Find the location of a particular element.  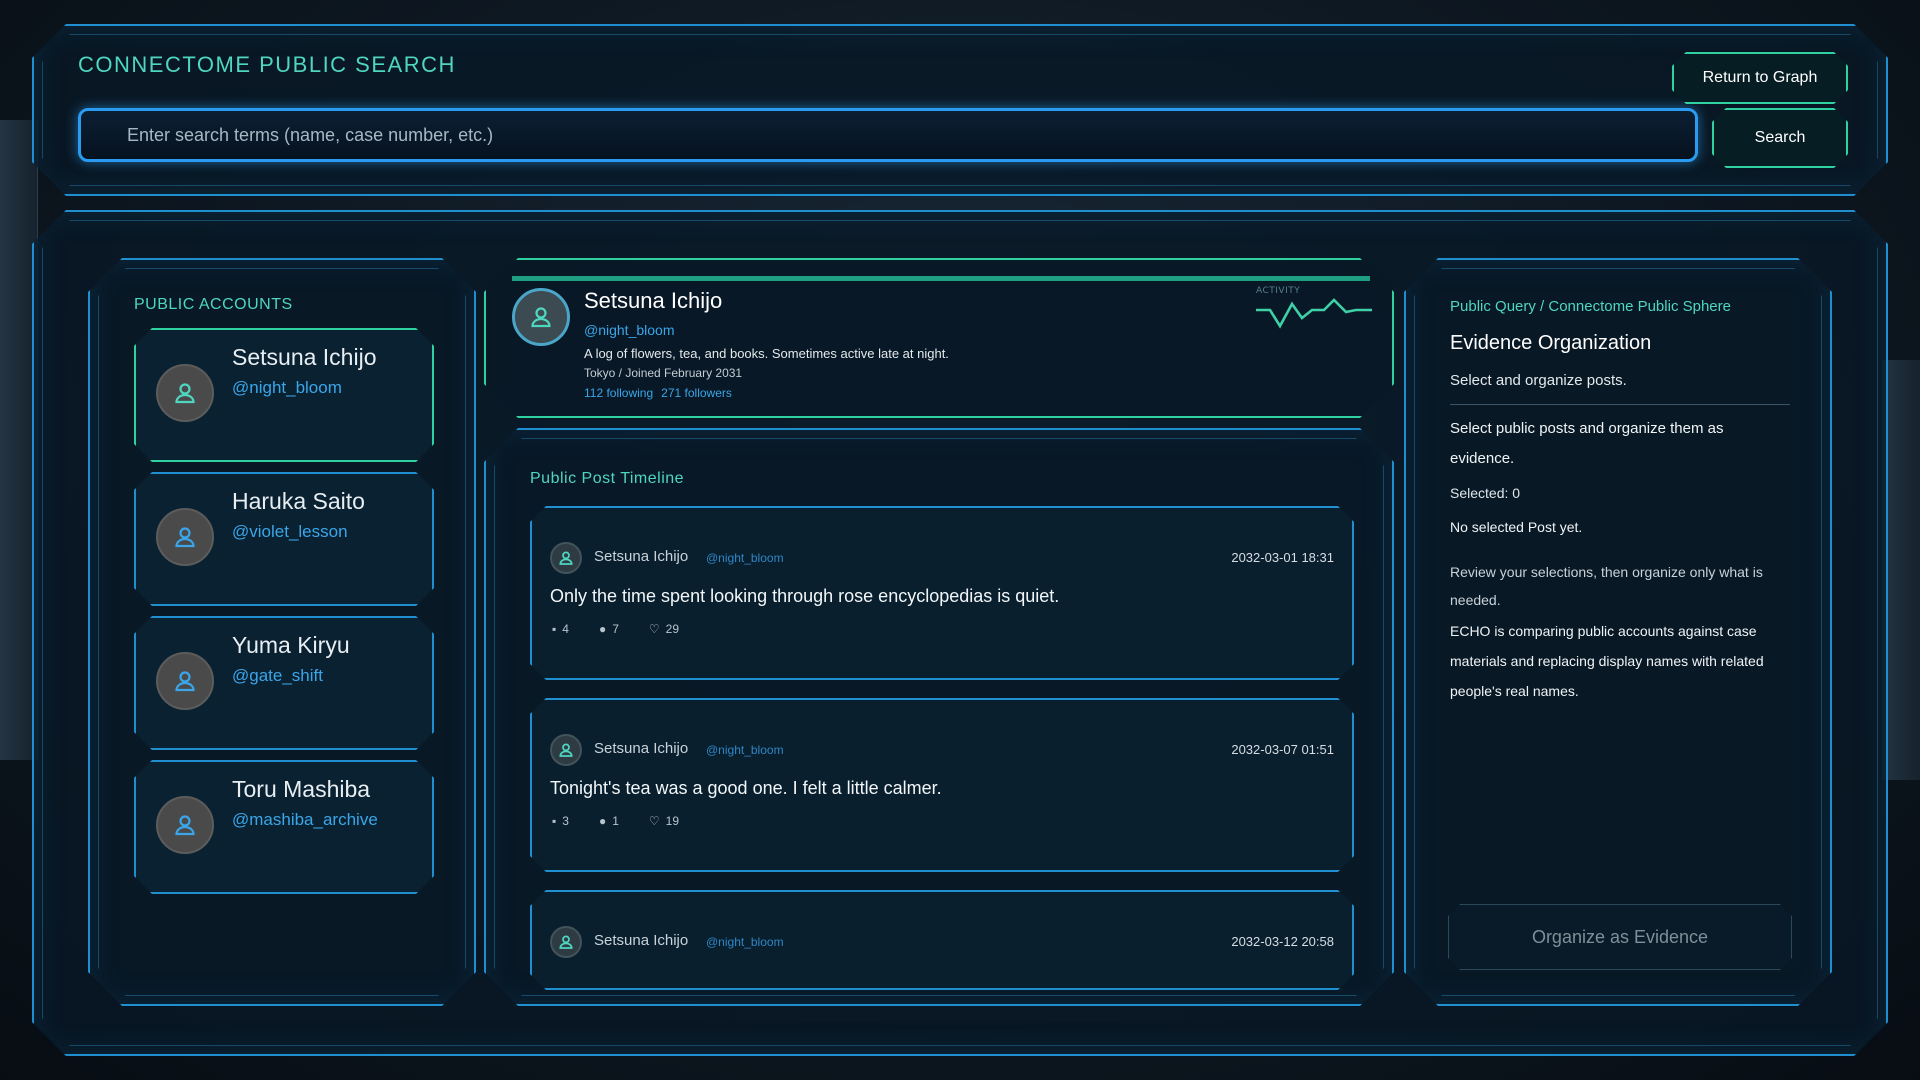

likes-count: 19 is located at coordinates (672, 821).